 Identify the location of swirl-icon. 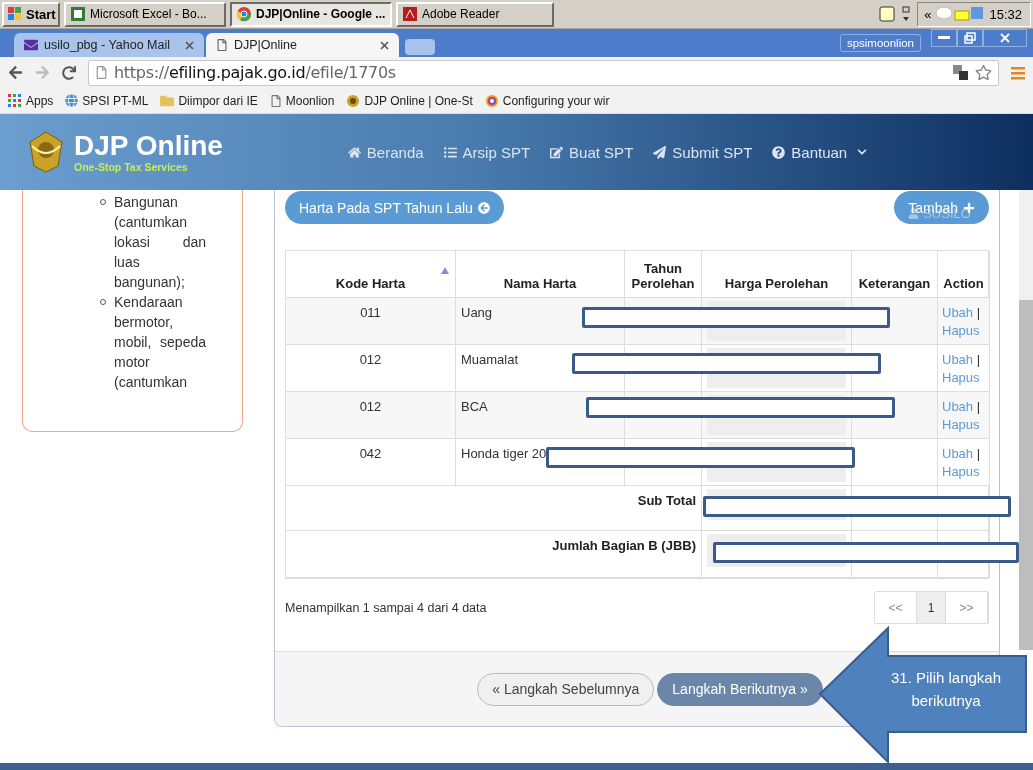
(491, 100).